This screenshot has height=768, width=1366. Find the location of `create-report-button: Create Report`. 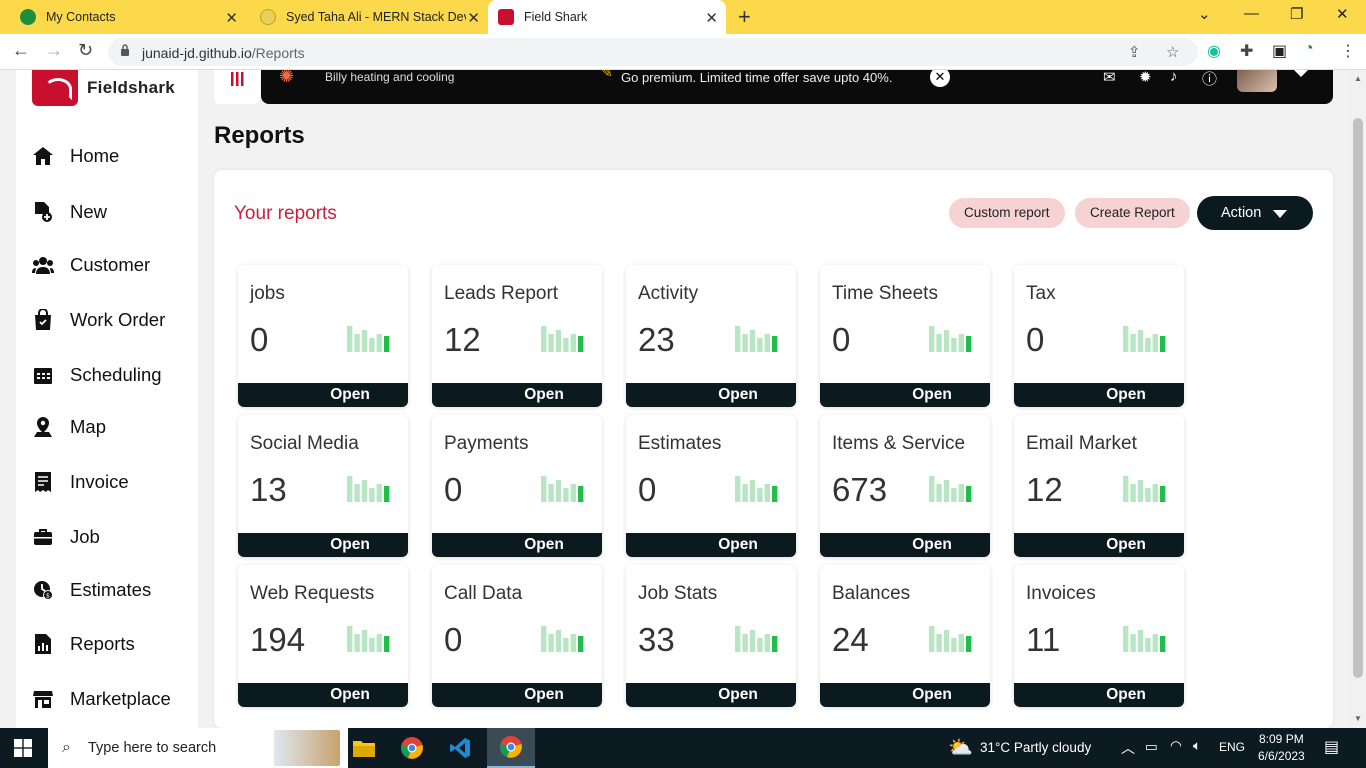

create-report-button: Create Report is located at coordinates (1132, 213).